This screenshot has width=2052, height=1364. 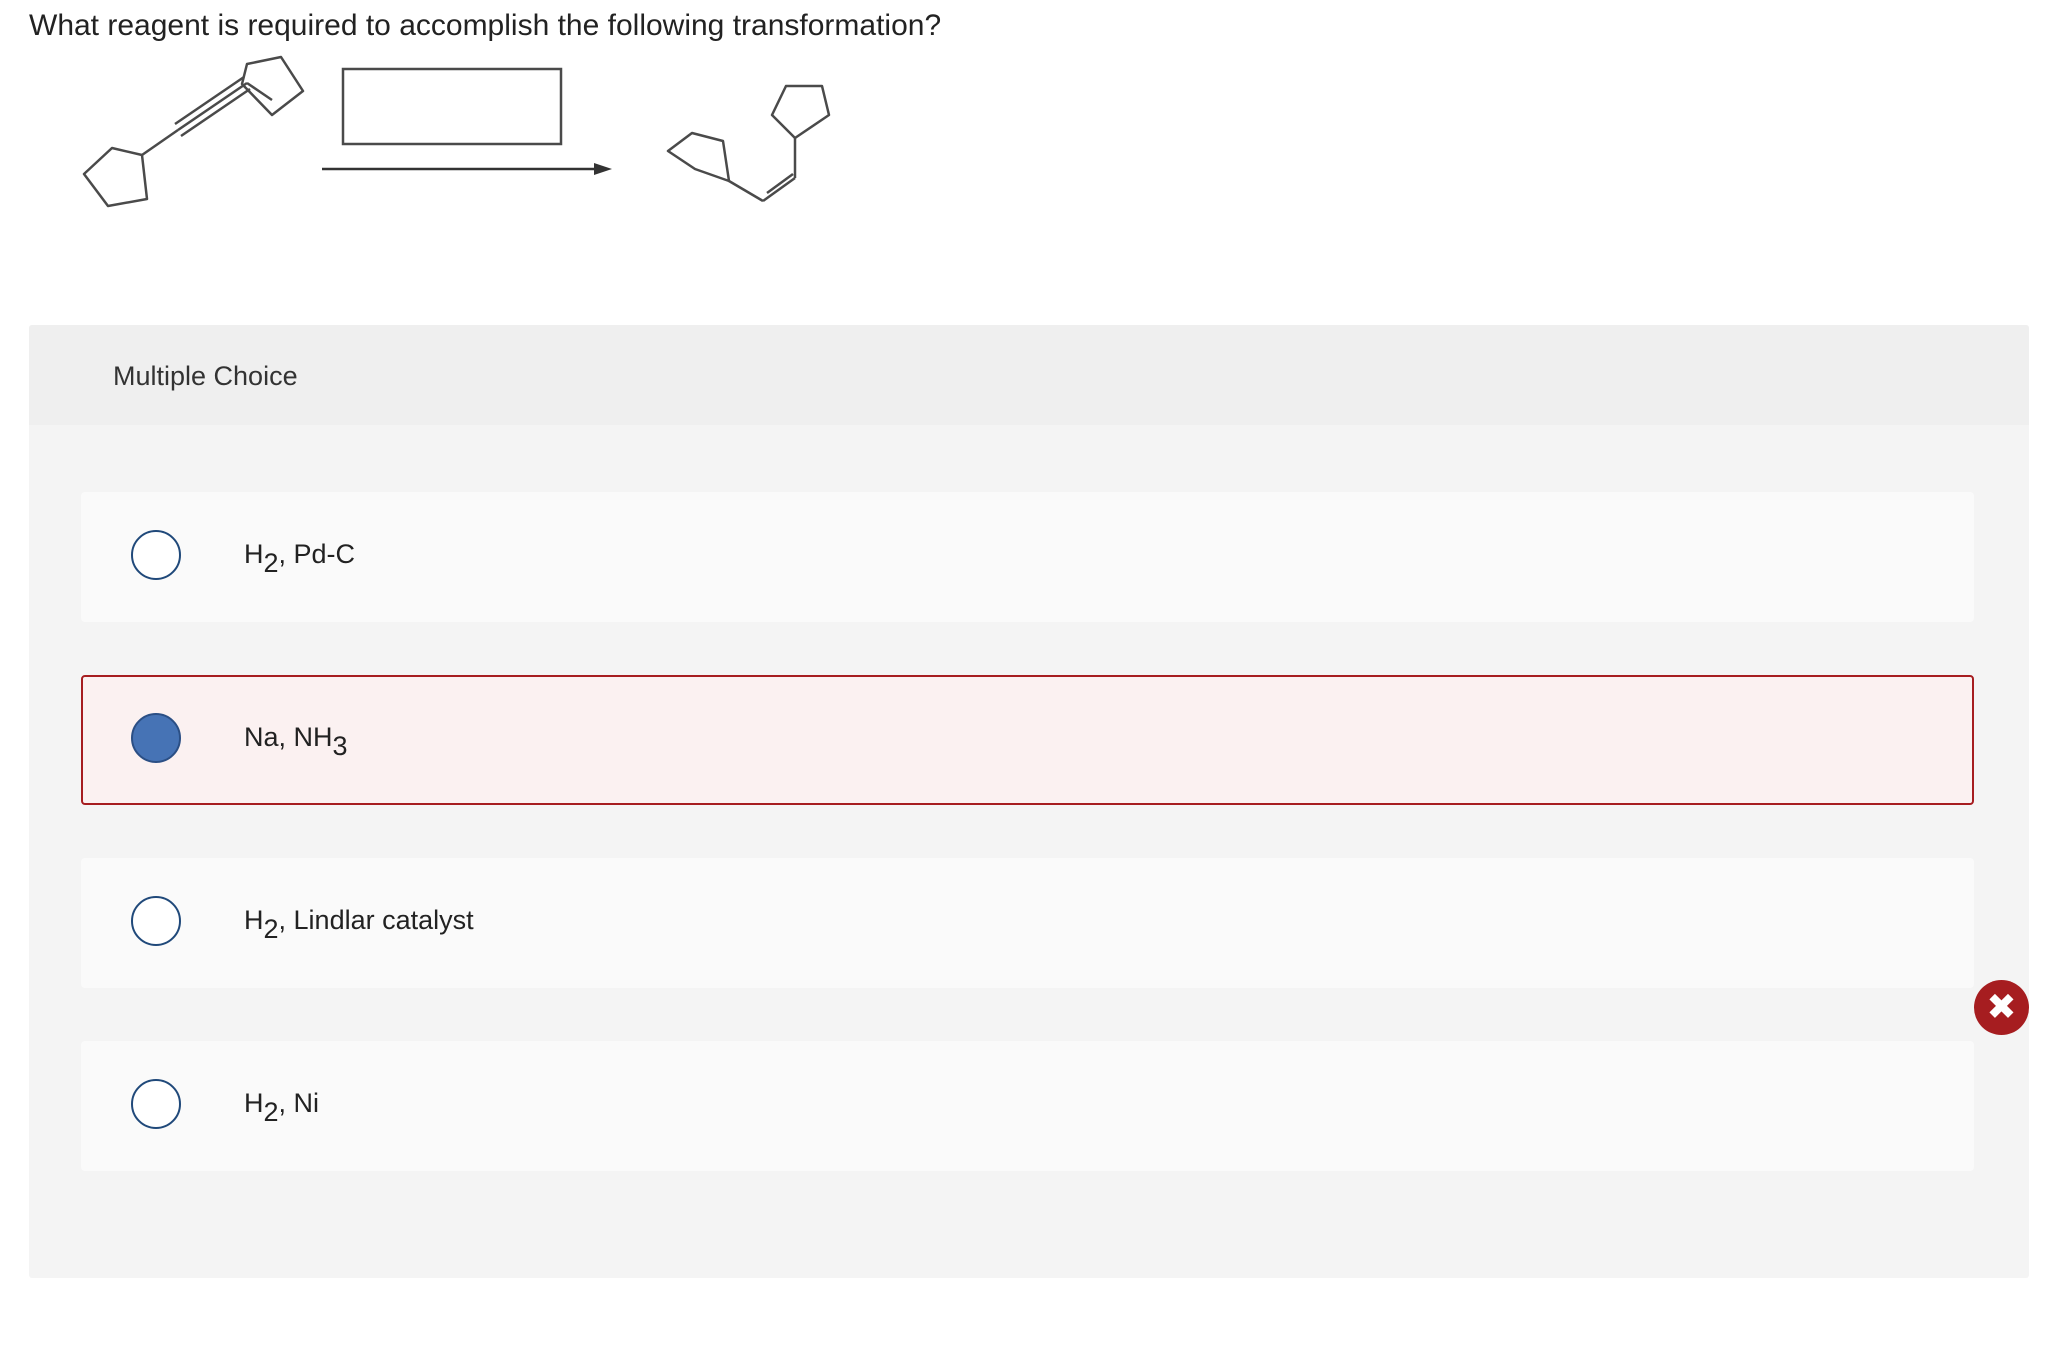 I want to click on radio-button-selected, so click(x=156, y=738).